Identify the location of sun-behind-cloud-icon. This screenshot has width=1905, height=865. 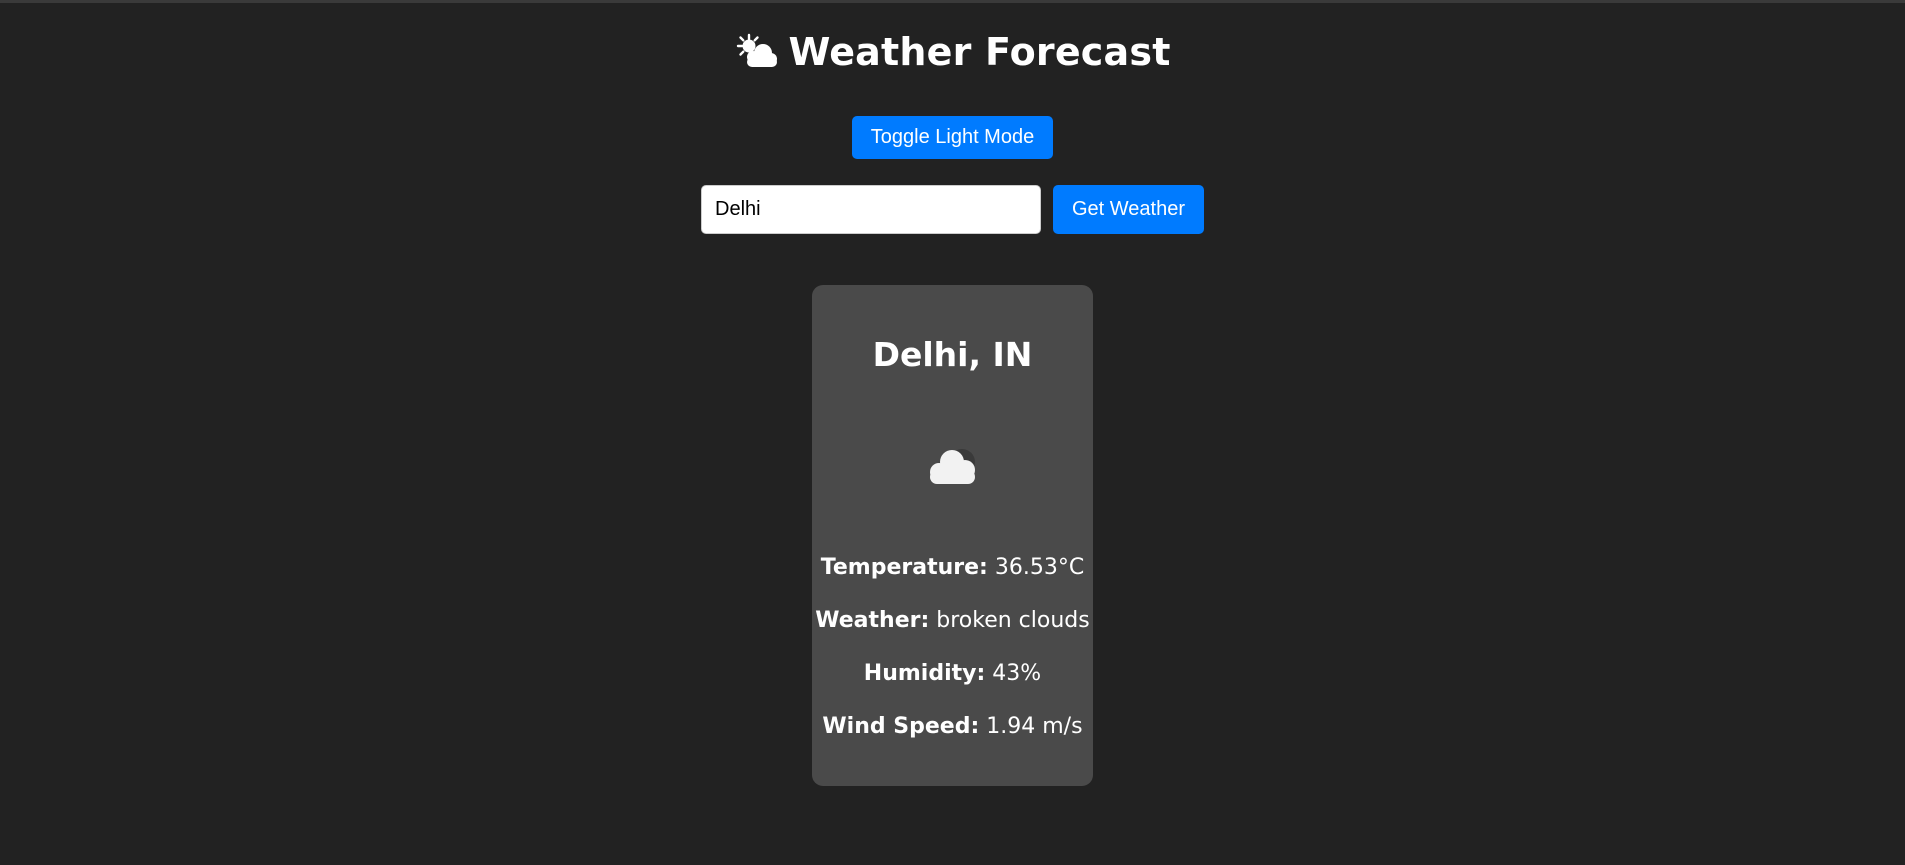
(757, 50).